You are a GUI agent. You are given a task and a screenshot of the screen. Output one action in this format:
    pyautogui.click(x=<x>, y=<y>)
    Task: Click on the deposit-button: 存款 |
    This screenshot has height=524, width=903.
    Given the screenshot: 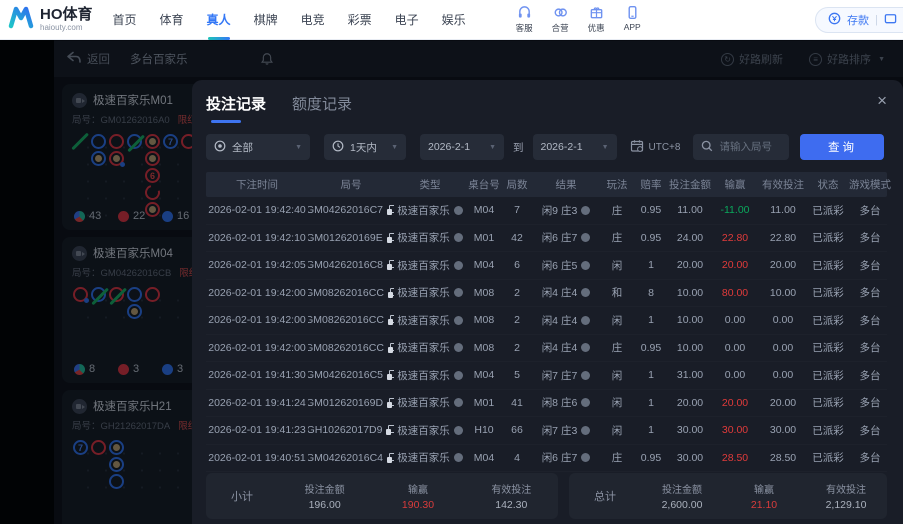 What is the action you would take?
    pyautogui.click(x=859, y=20)
    